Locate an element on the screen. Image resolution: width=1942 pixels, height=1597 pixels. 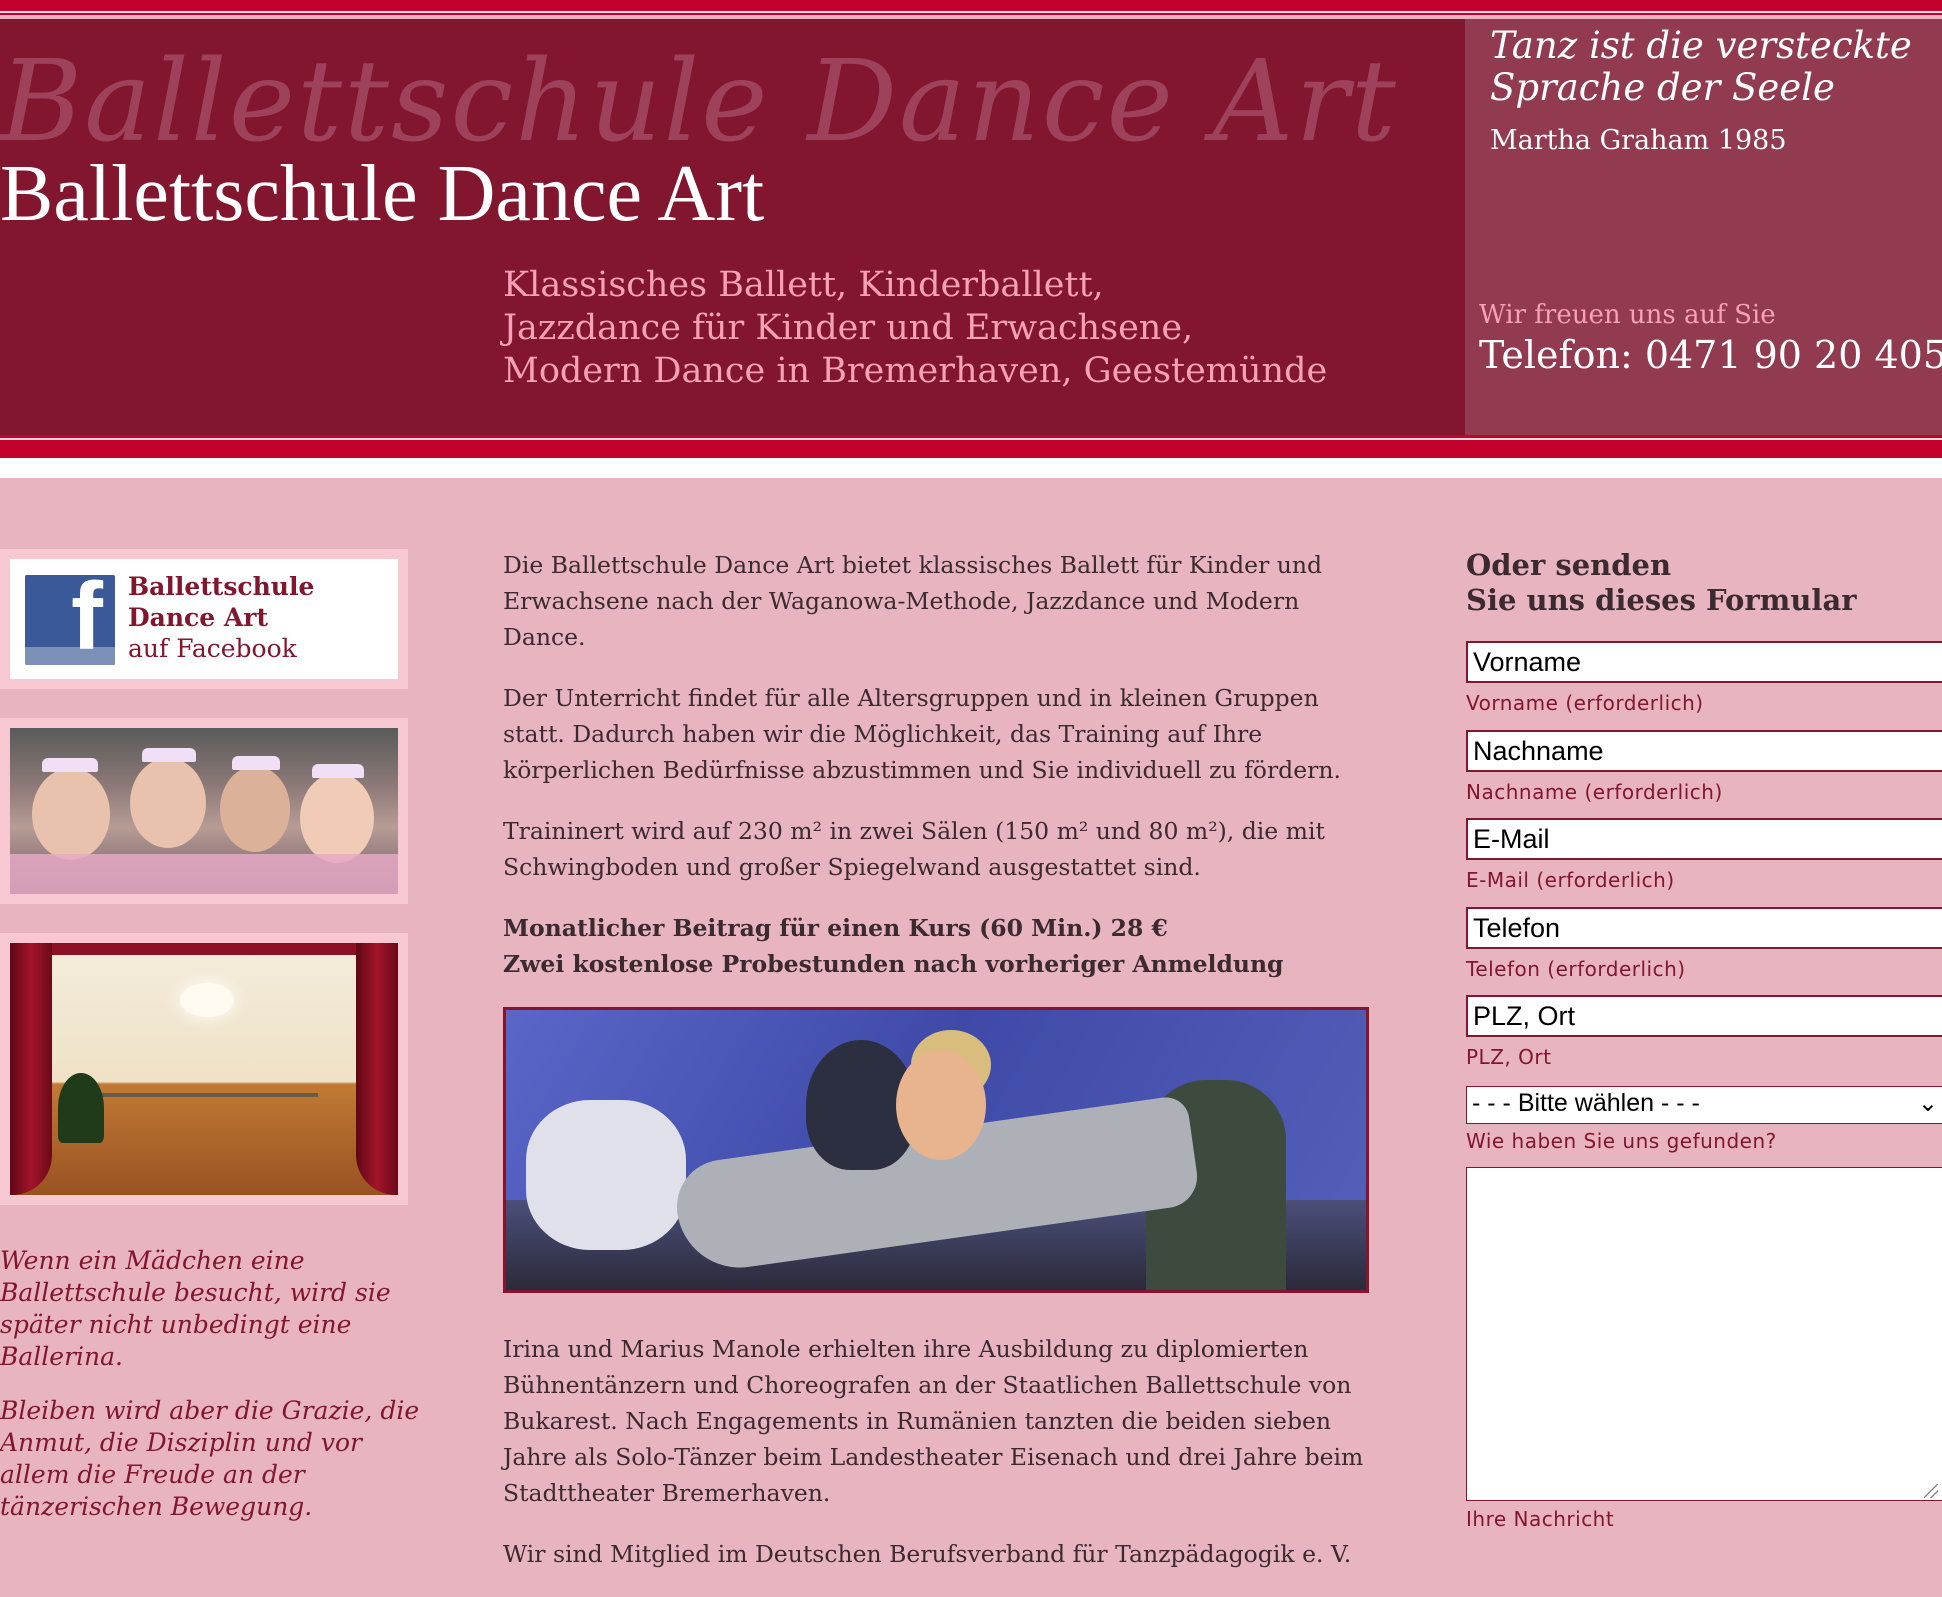
phone-input is located at coordinates (1704, 928).